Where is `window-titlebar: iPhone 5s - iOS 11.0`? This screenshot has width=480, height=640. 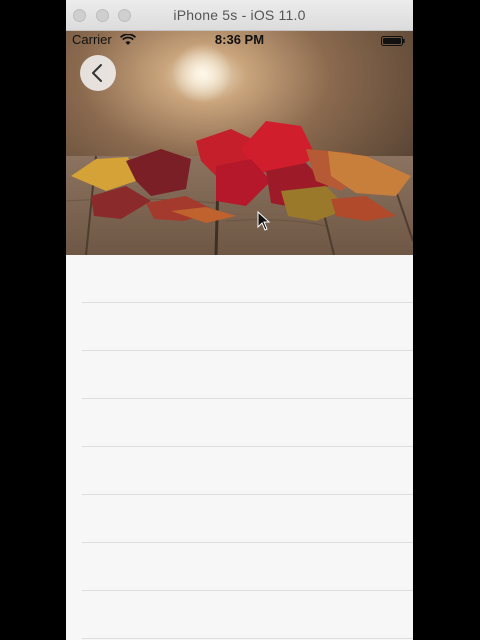
window-titlebar: iPhone 5s - iOS 11.0 is located at coordinates (239, 15).